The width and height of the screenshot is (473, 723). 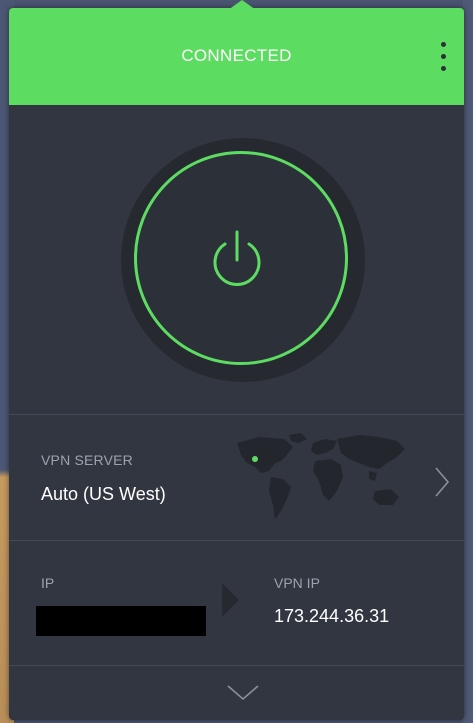 I want to click on ip-label: IP, so click(x=48, y=583).